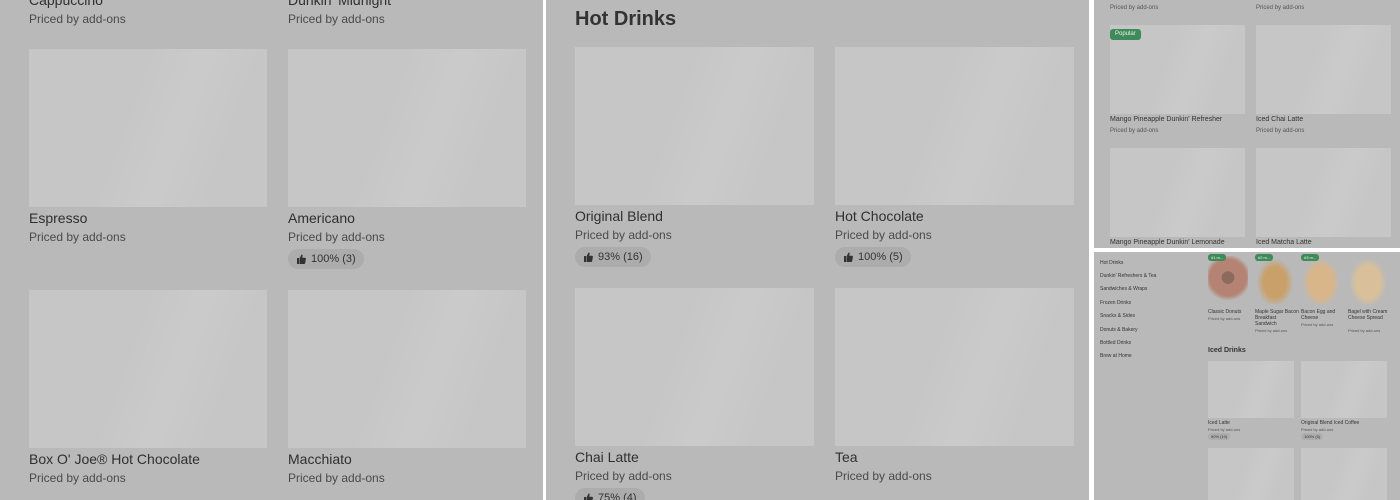 The image size is (1400, 500). What do you see at coordinates (333, 259) in the screenshot?
I see `rating-text: 100% (3)` at bounding box center [333, 259].